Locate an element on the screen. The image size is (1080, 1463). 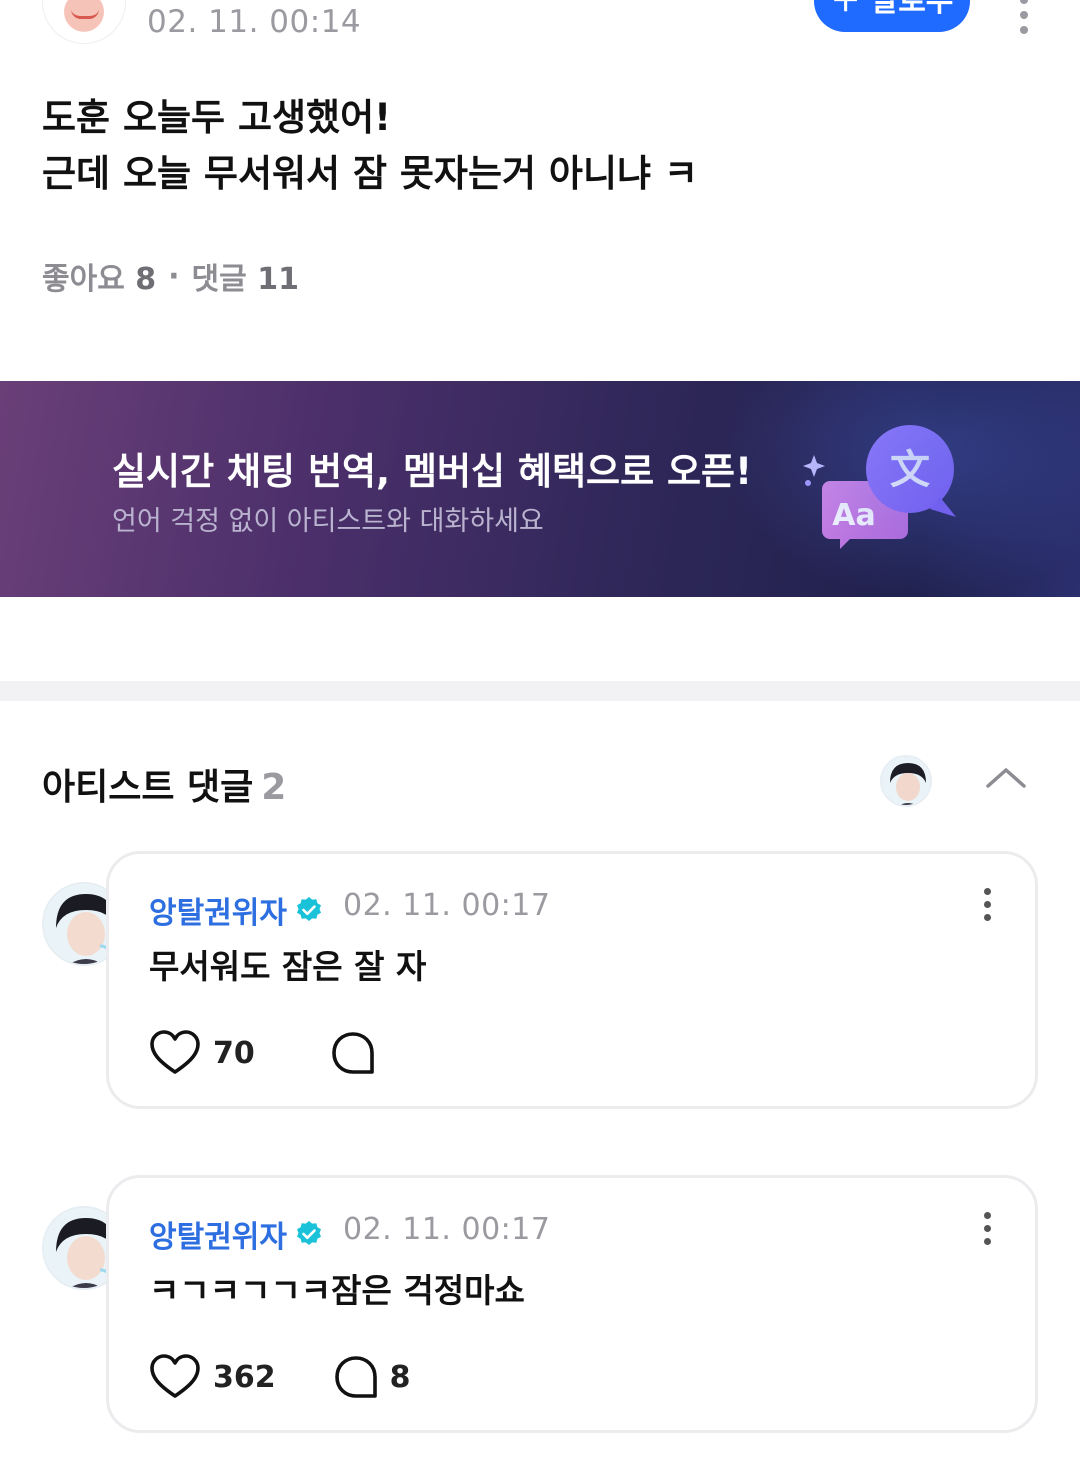
like-button: 70 is located at coordinates (202, 1053).